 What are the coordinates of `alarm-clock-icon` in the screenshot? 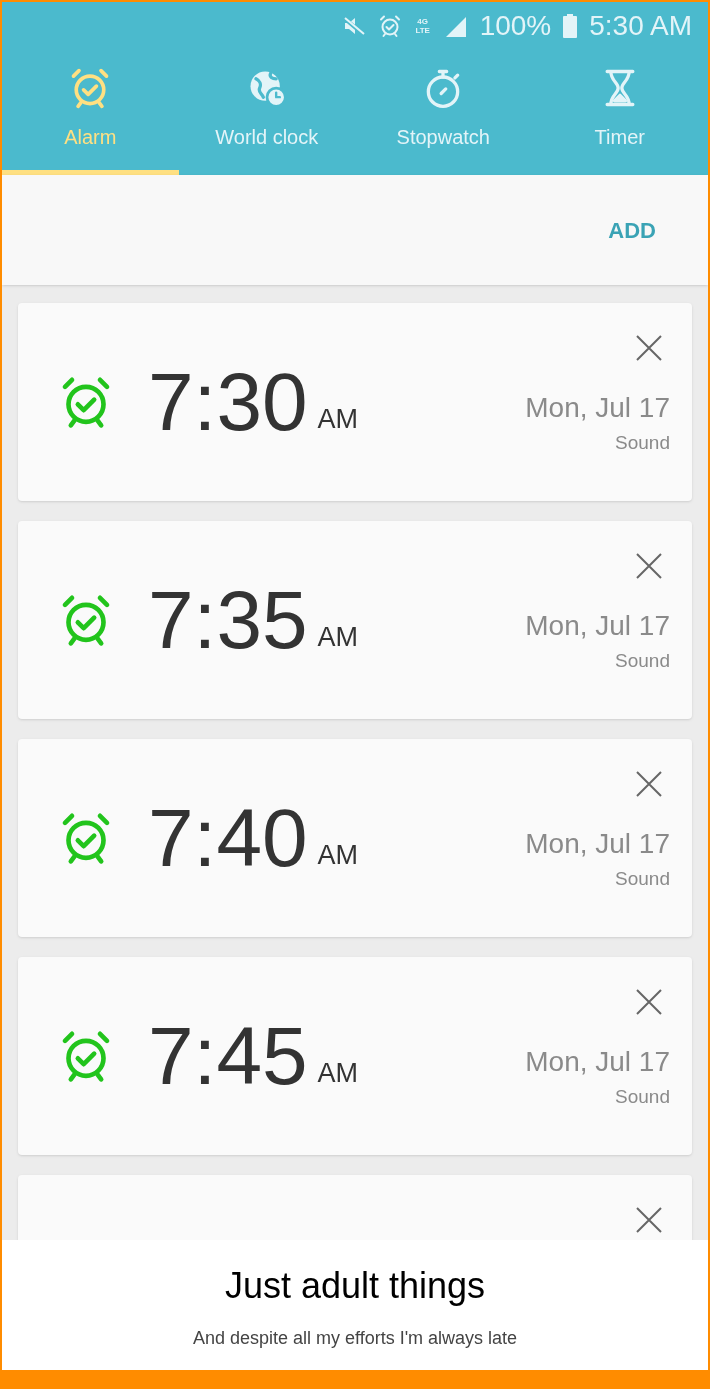 It's located at (389, 26).